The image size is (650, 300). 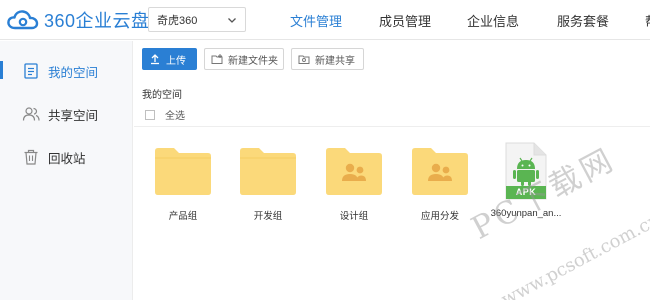 I want to click on file-item-name: 设计组, so click(x=354, y=216).